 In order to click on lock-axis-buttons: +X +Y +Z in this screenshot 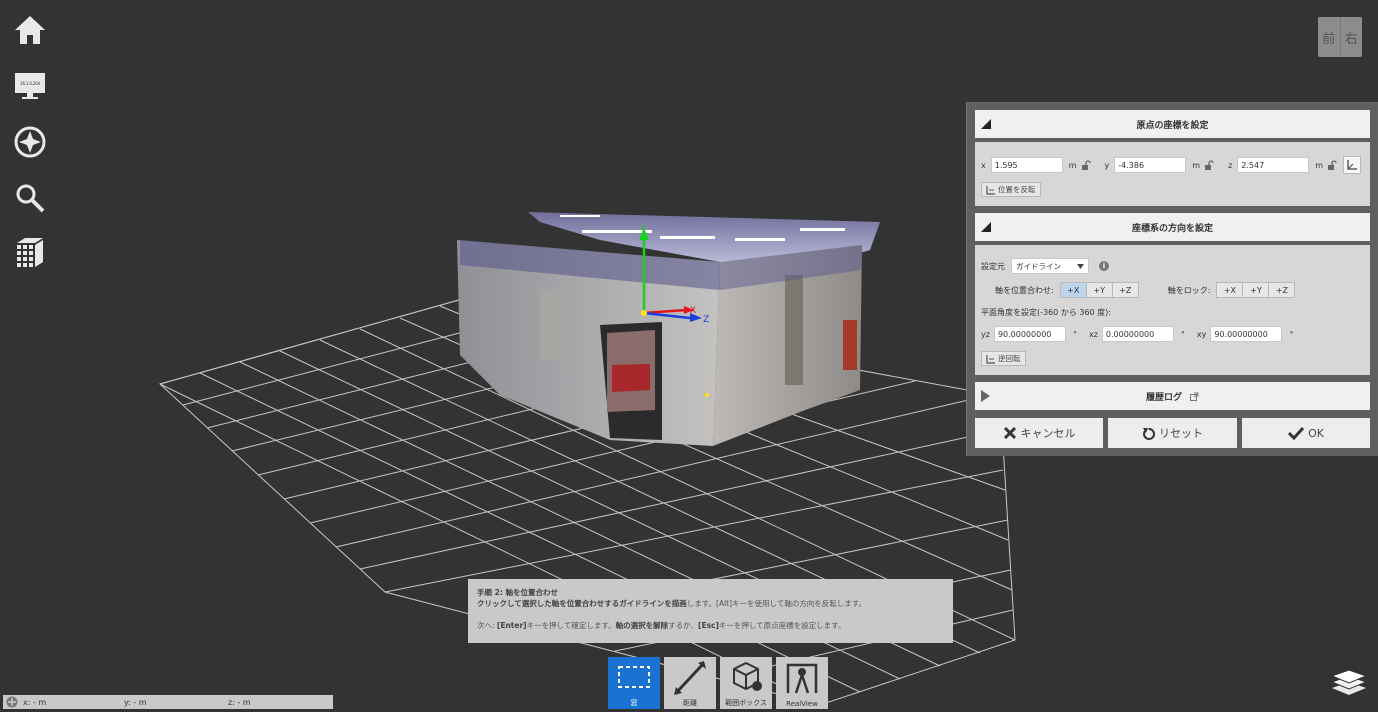, I will do `click(1256, 290)`.